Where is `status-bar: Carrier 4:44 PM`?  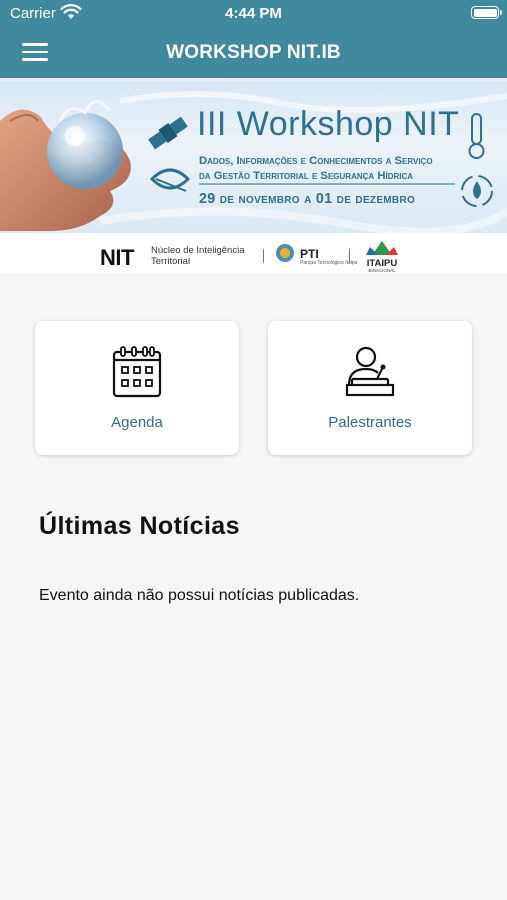
status-bar: Carrier 4:44 PM is located at coordinates (253, 14).